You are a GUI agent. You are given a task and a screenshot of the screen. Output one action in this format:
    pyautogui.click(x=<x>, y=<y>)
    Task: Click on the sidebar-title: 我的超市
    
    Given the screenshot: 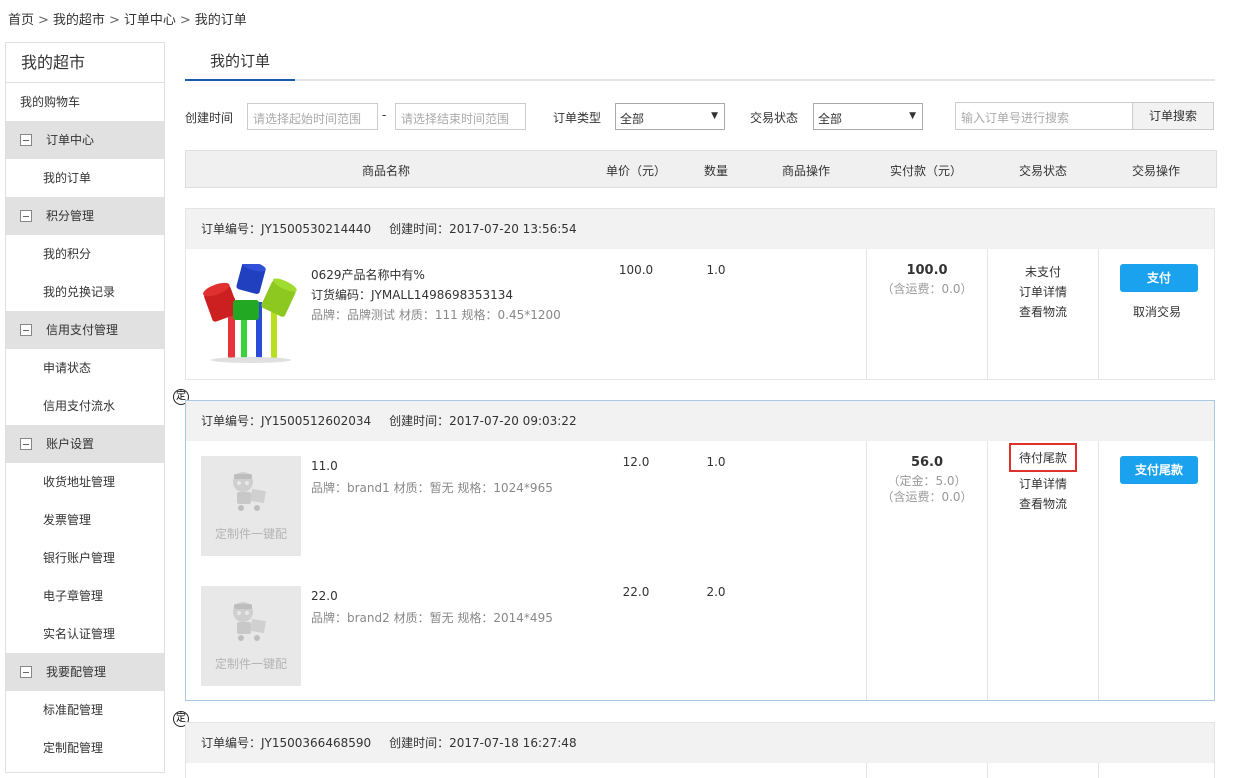 What is the action you would take?
    pyautogui.click(x=85, y=63)
    